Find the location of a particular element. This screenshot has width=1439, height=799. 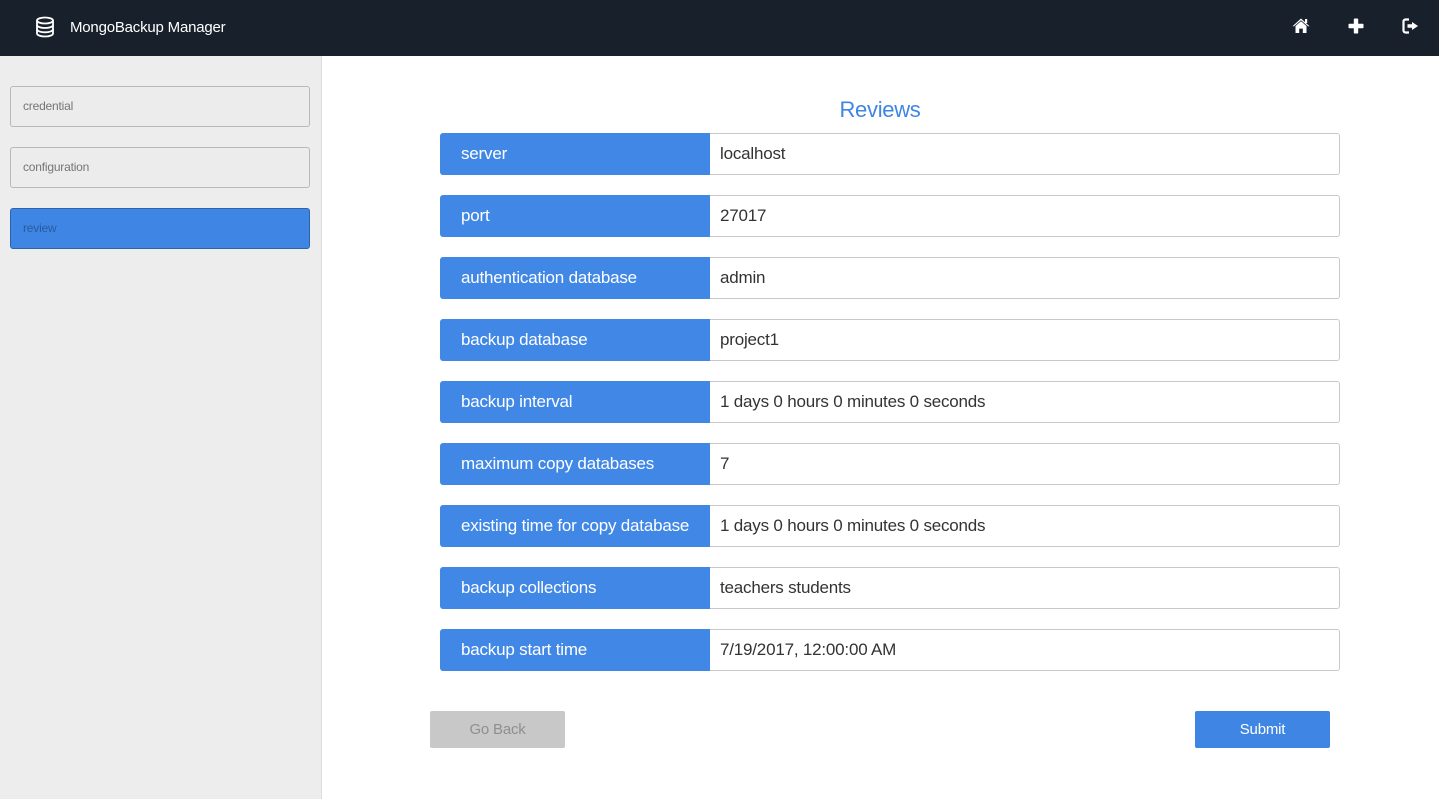

sidebar-item-review: review is located at coordinates (160, 228).